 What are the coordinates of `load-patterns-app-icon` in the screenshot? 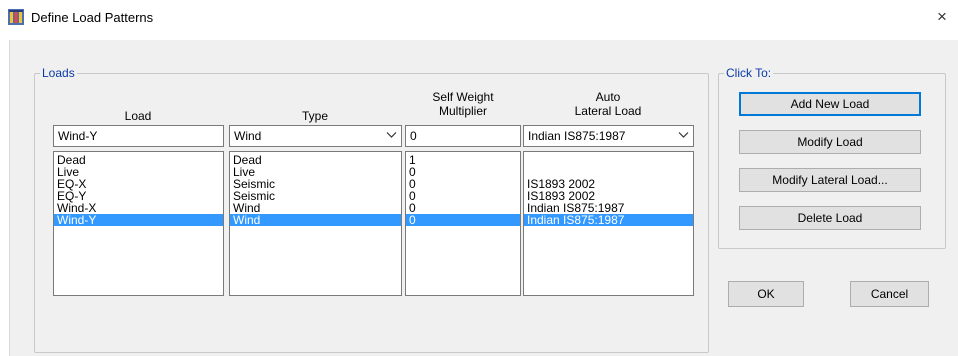 It's located at (16, 17).